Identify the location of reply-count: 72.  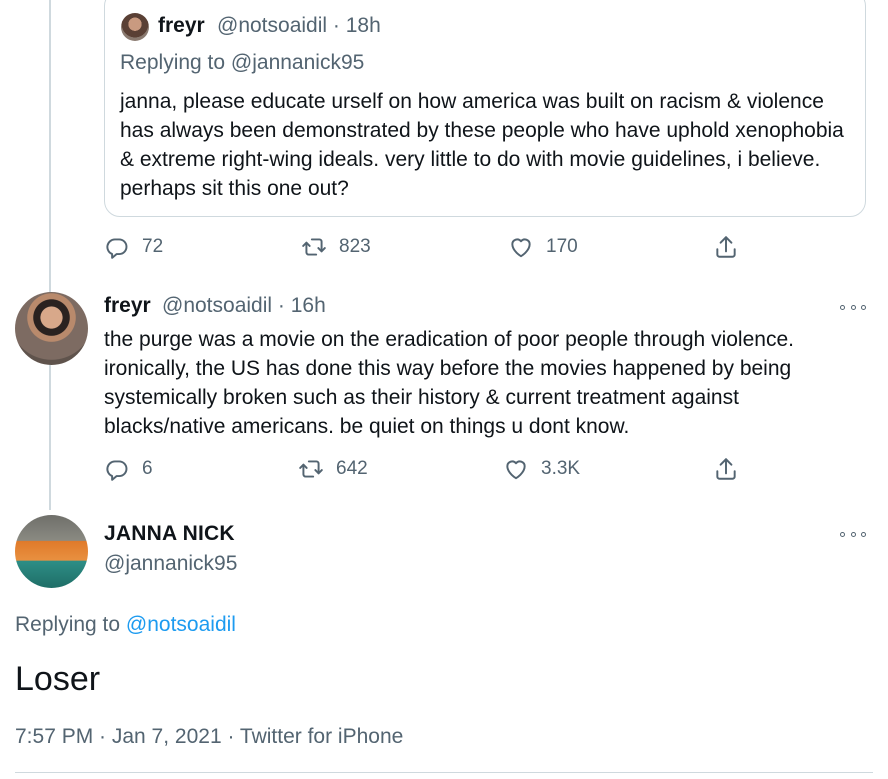
(153, 246).